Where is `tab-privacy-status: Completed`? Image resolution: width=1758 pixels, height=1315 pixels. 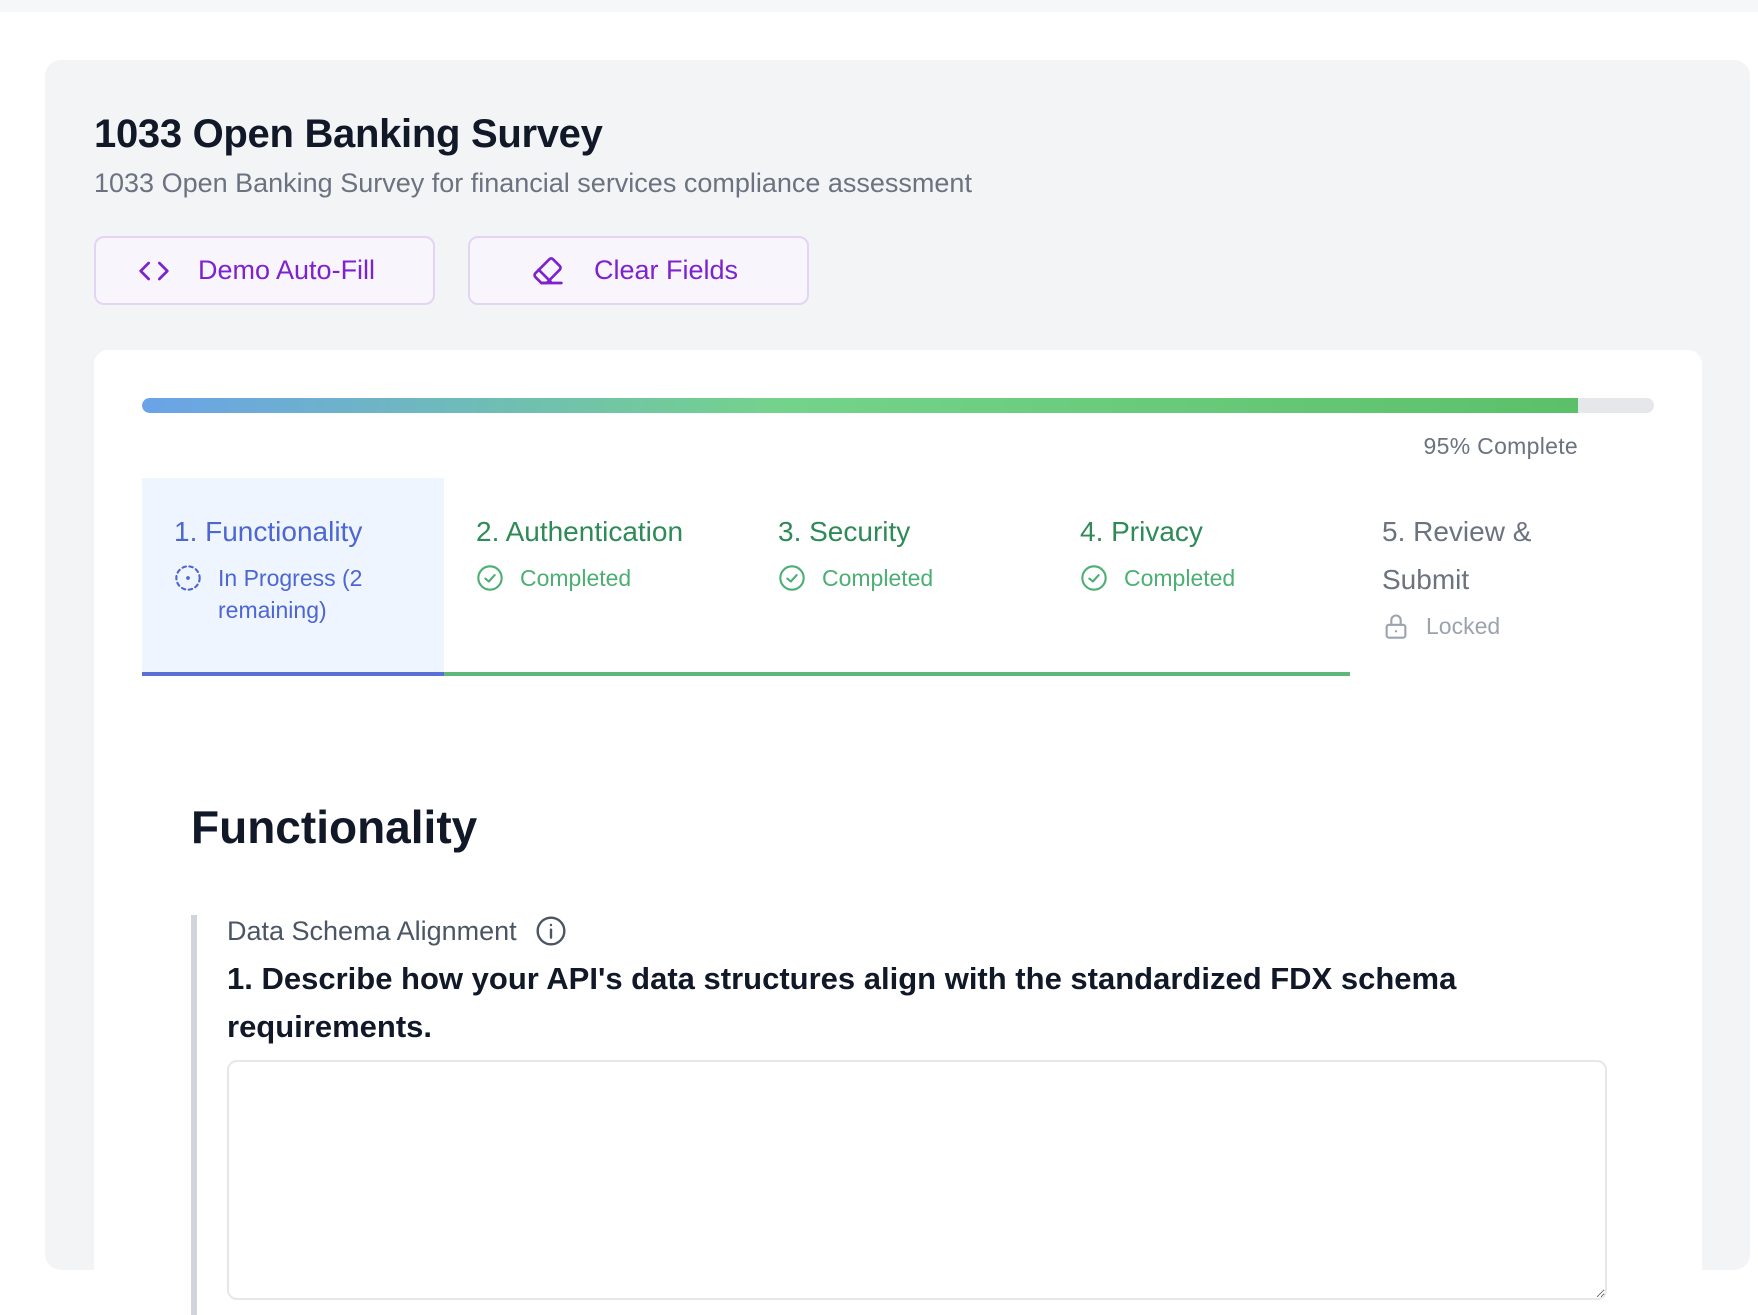 tab-privacy-status: Completed is located at coordinates (1215, 578).